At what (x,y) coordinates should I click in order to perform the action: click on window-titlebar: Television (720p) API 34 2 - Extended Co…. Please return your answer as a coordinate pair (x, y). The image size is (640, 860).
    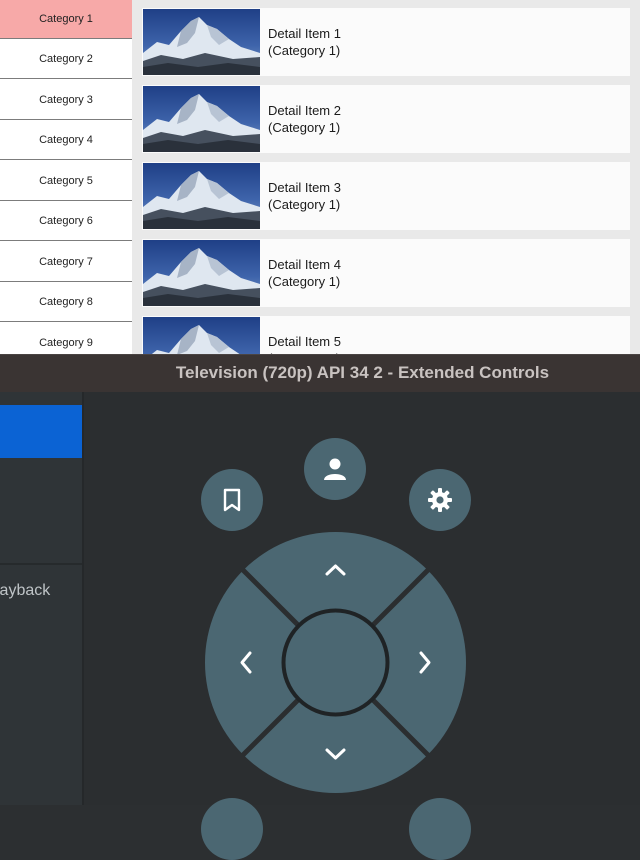
    Looking at the image, I should click on (320, 373).